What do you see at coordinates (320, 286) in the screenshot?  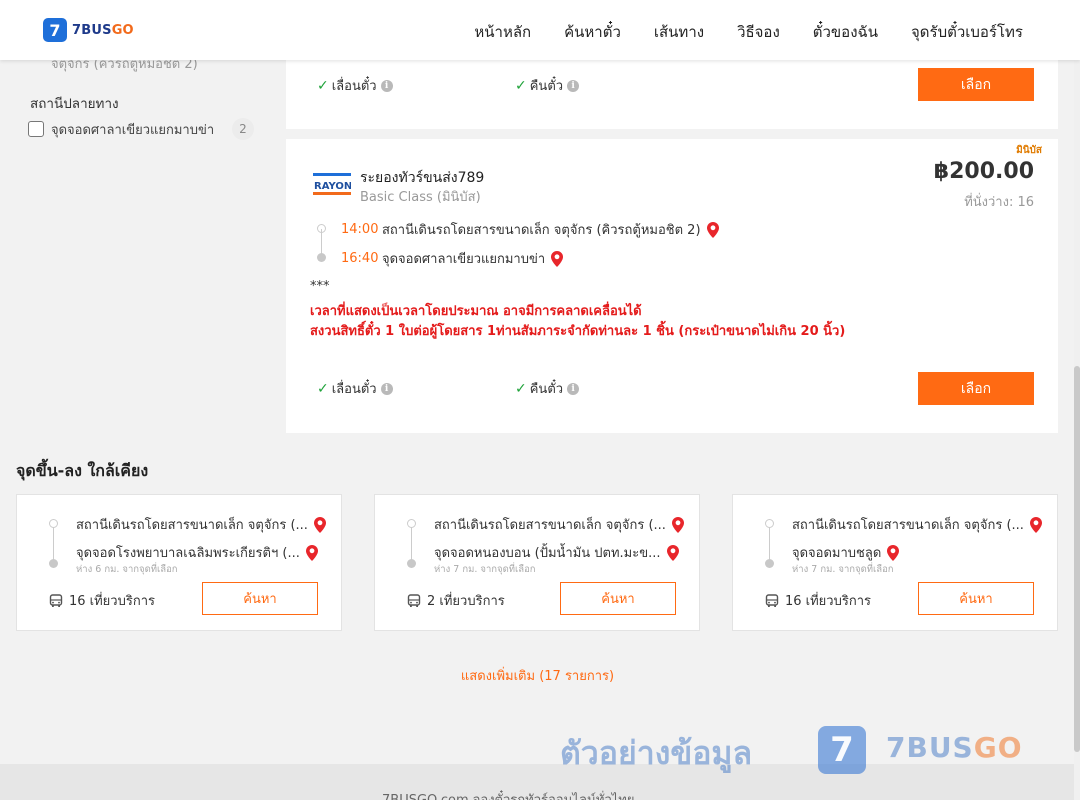 I see `note-marker: ***` at bounding box center [320, 286].